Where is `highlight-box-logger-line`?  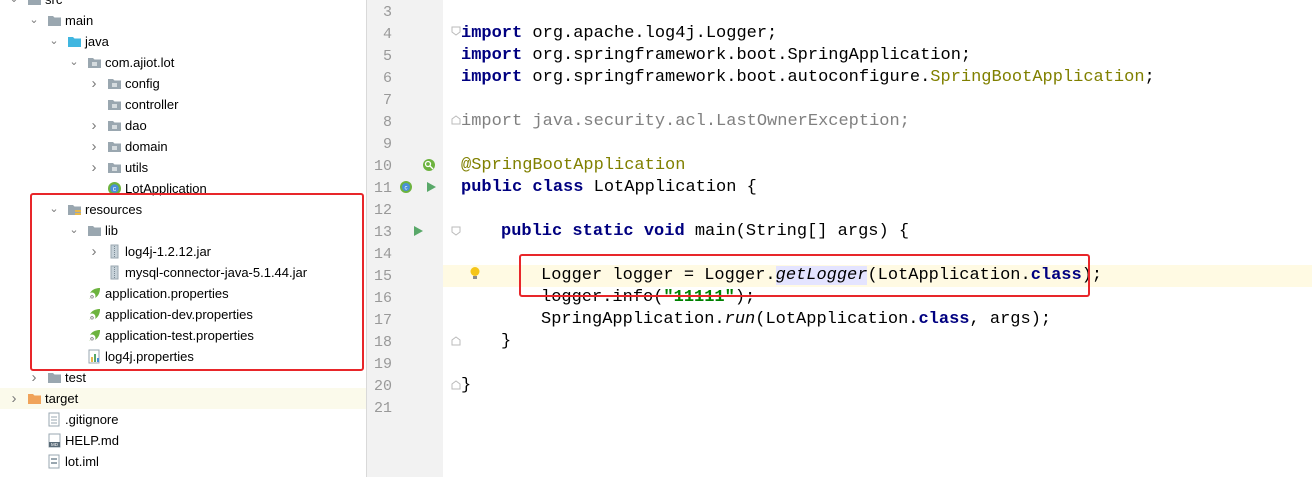
highlight-box-logger-line is located at coordinates (804, 275).